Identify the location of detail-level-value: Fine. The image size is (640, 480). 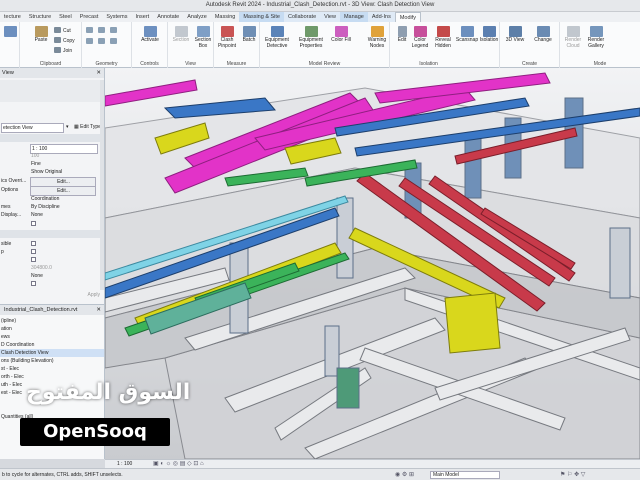
(64, 164).